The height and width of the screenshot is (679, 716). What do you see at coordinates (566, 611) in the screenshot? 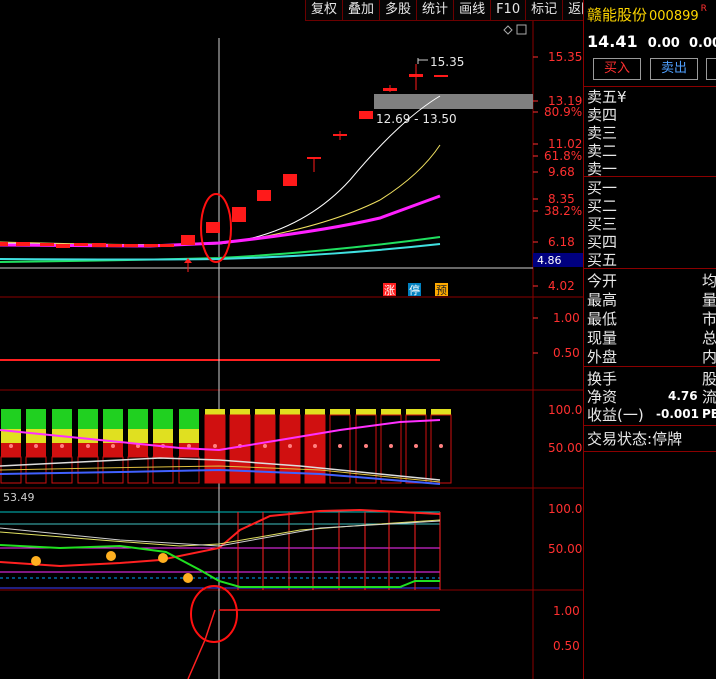
I see `p5-tick-1: 1.00` at bounding box center [566, 611].